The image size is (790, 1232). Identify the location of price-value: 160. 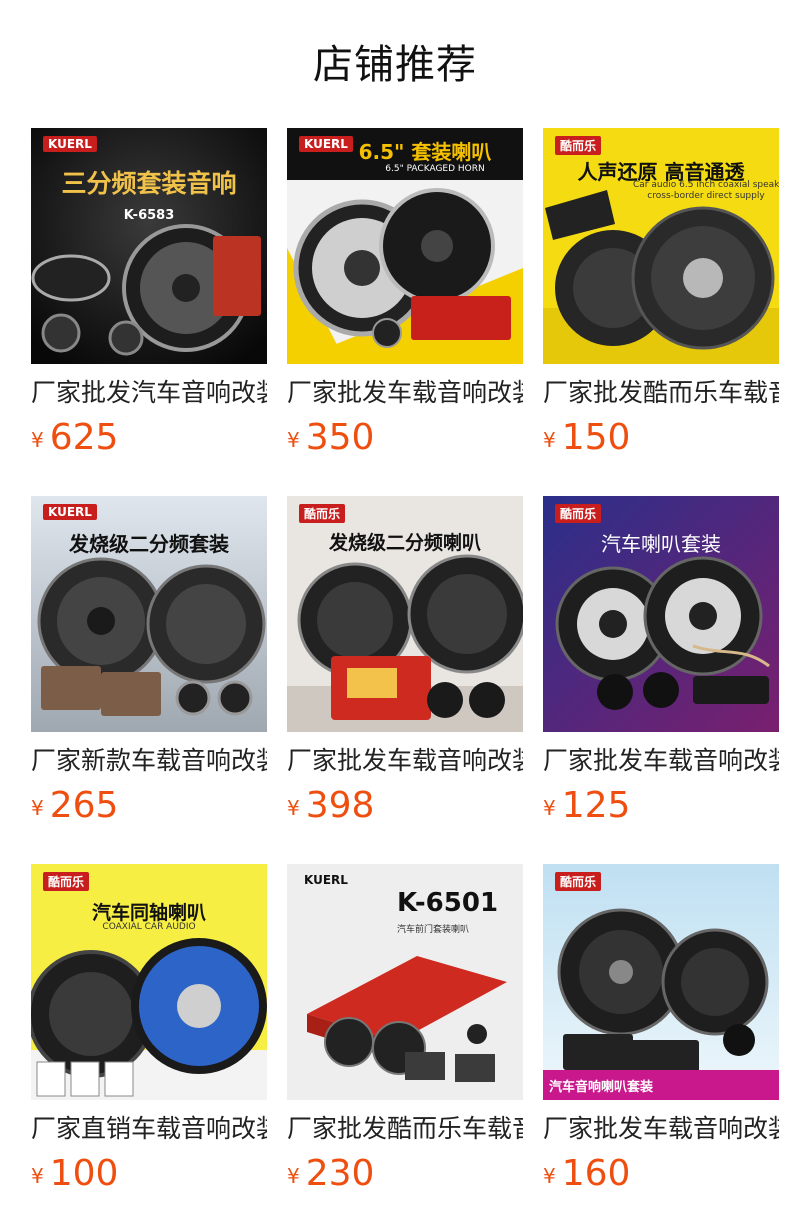
(596, 1173).